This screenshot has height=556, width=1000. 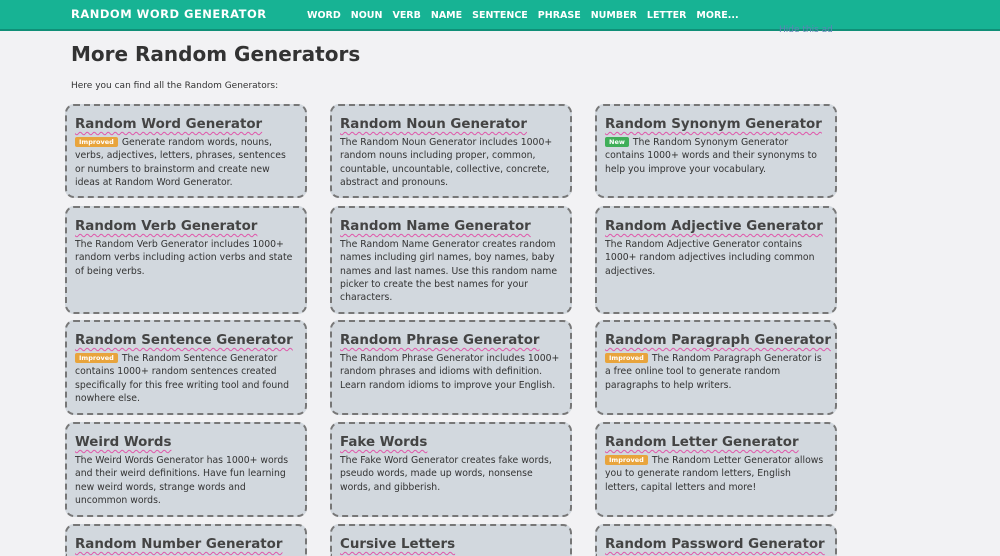 I want to click on nav-item-noun: NOUN, so click(x=367, y=15).